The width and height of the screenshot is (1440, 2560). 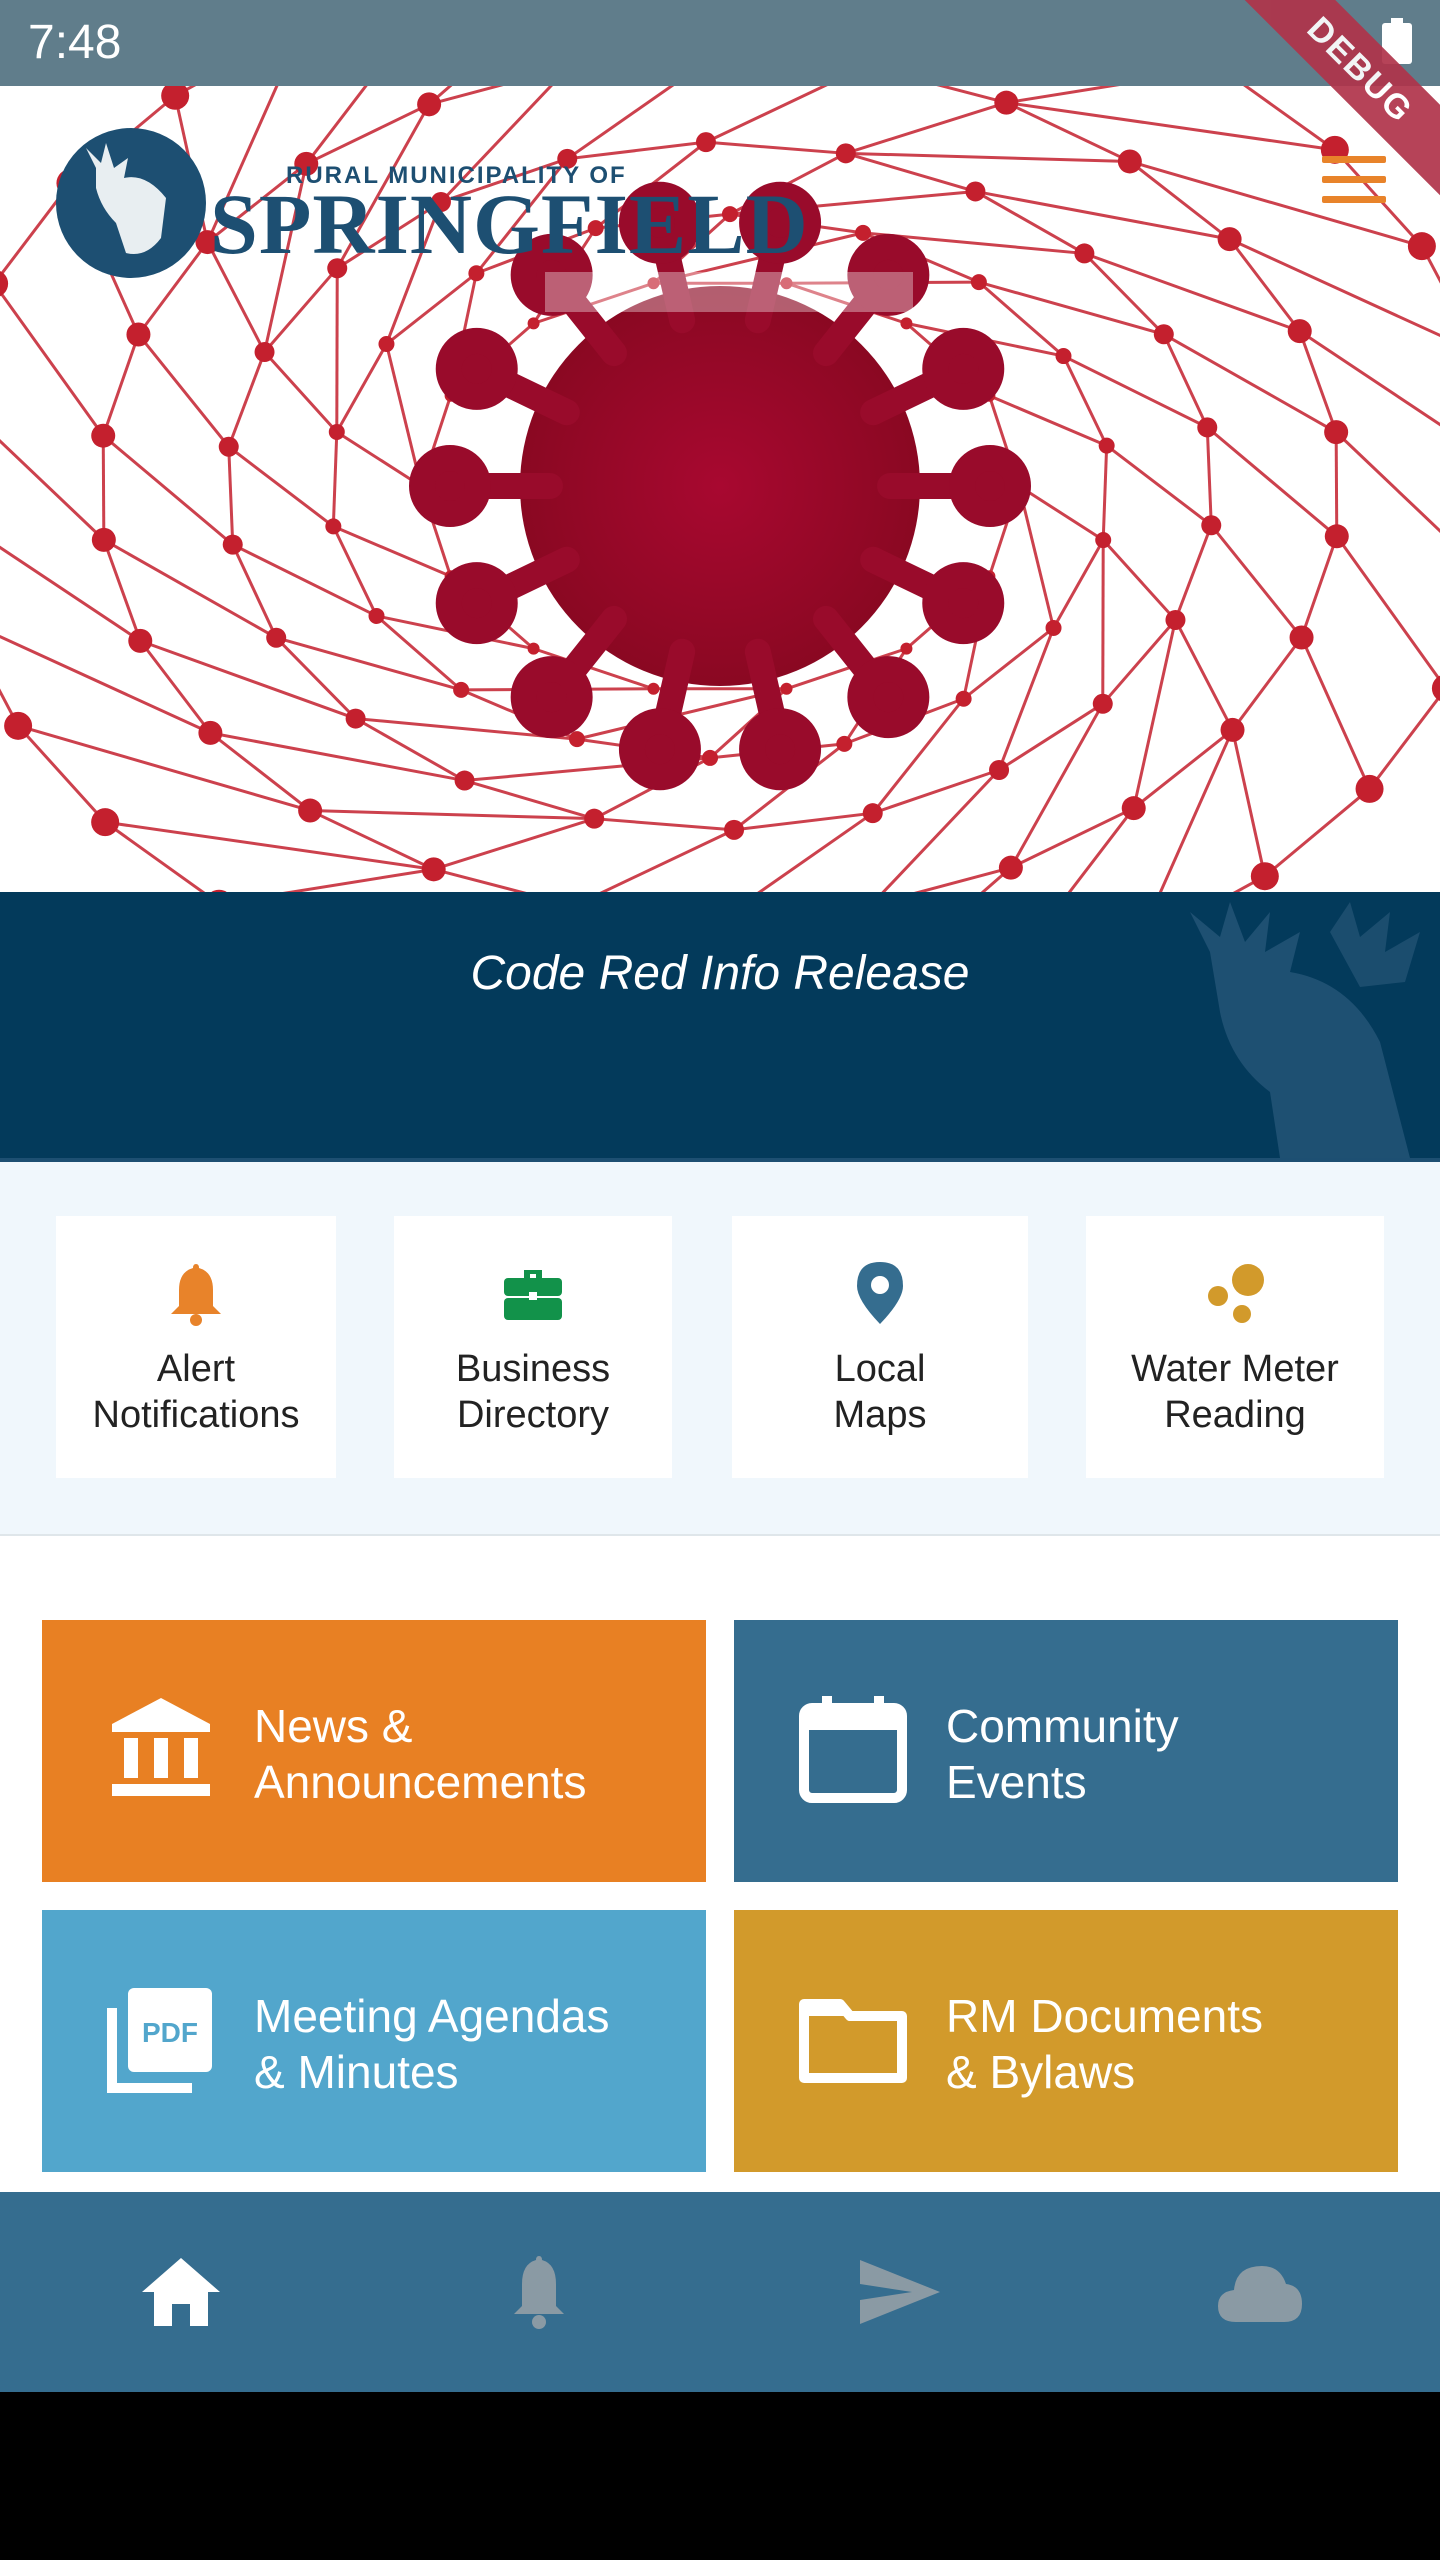 I want to click on tile-meeting-agendas-minutes: PDF Meeting Agendas & Minutes, so click(x=374, y=2041).